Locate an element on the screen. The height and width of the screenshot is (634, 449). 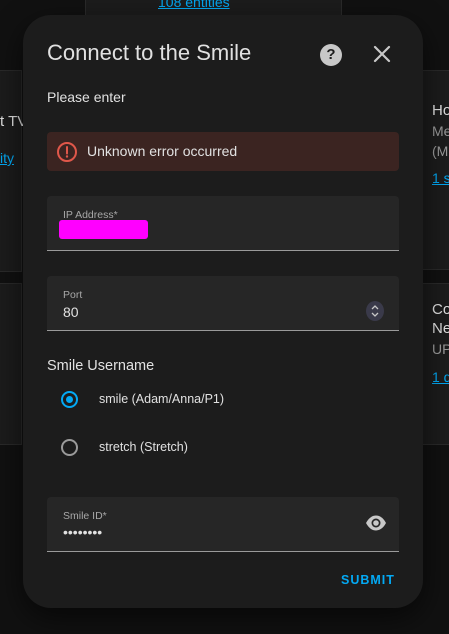
left-card-link: ity is located at coordinates (7, 158).